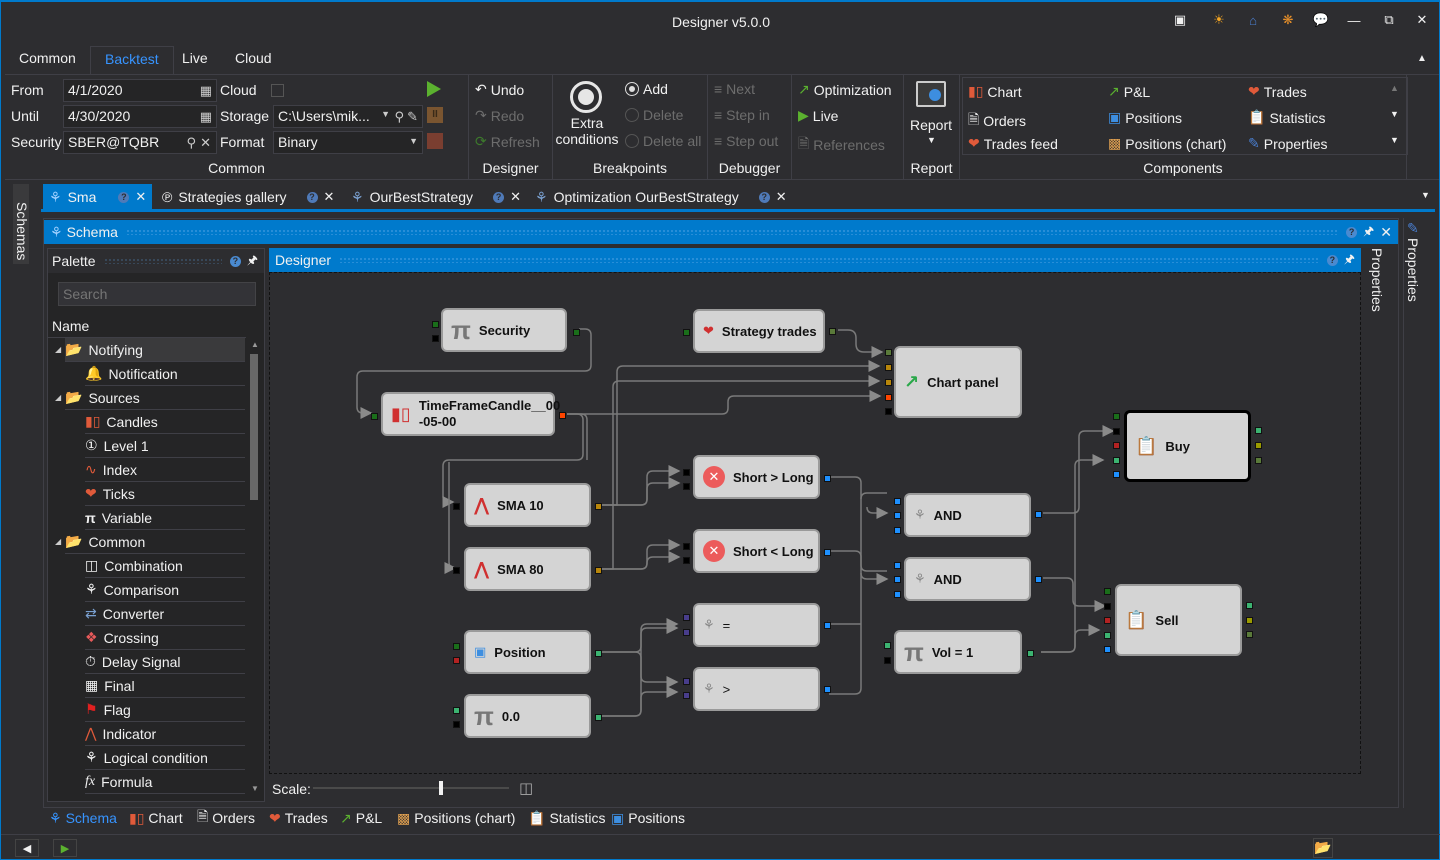  I want to click on refresh-button: ⟳ Refresh, so click(507, 141).